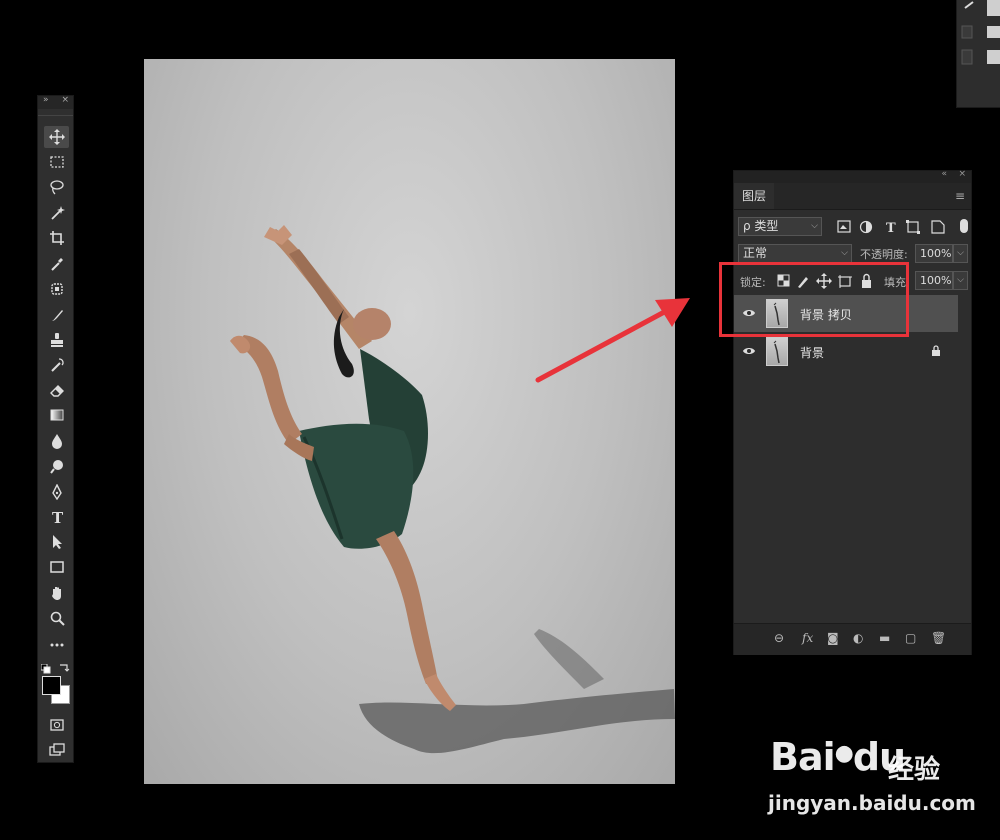  I want to click on crop-icon, so click(56, 238).